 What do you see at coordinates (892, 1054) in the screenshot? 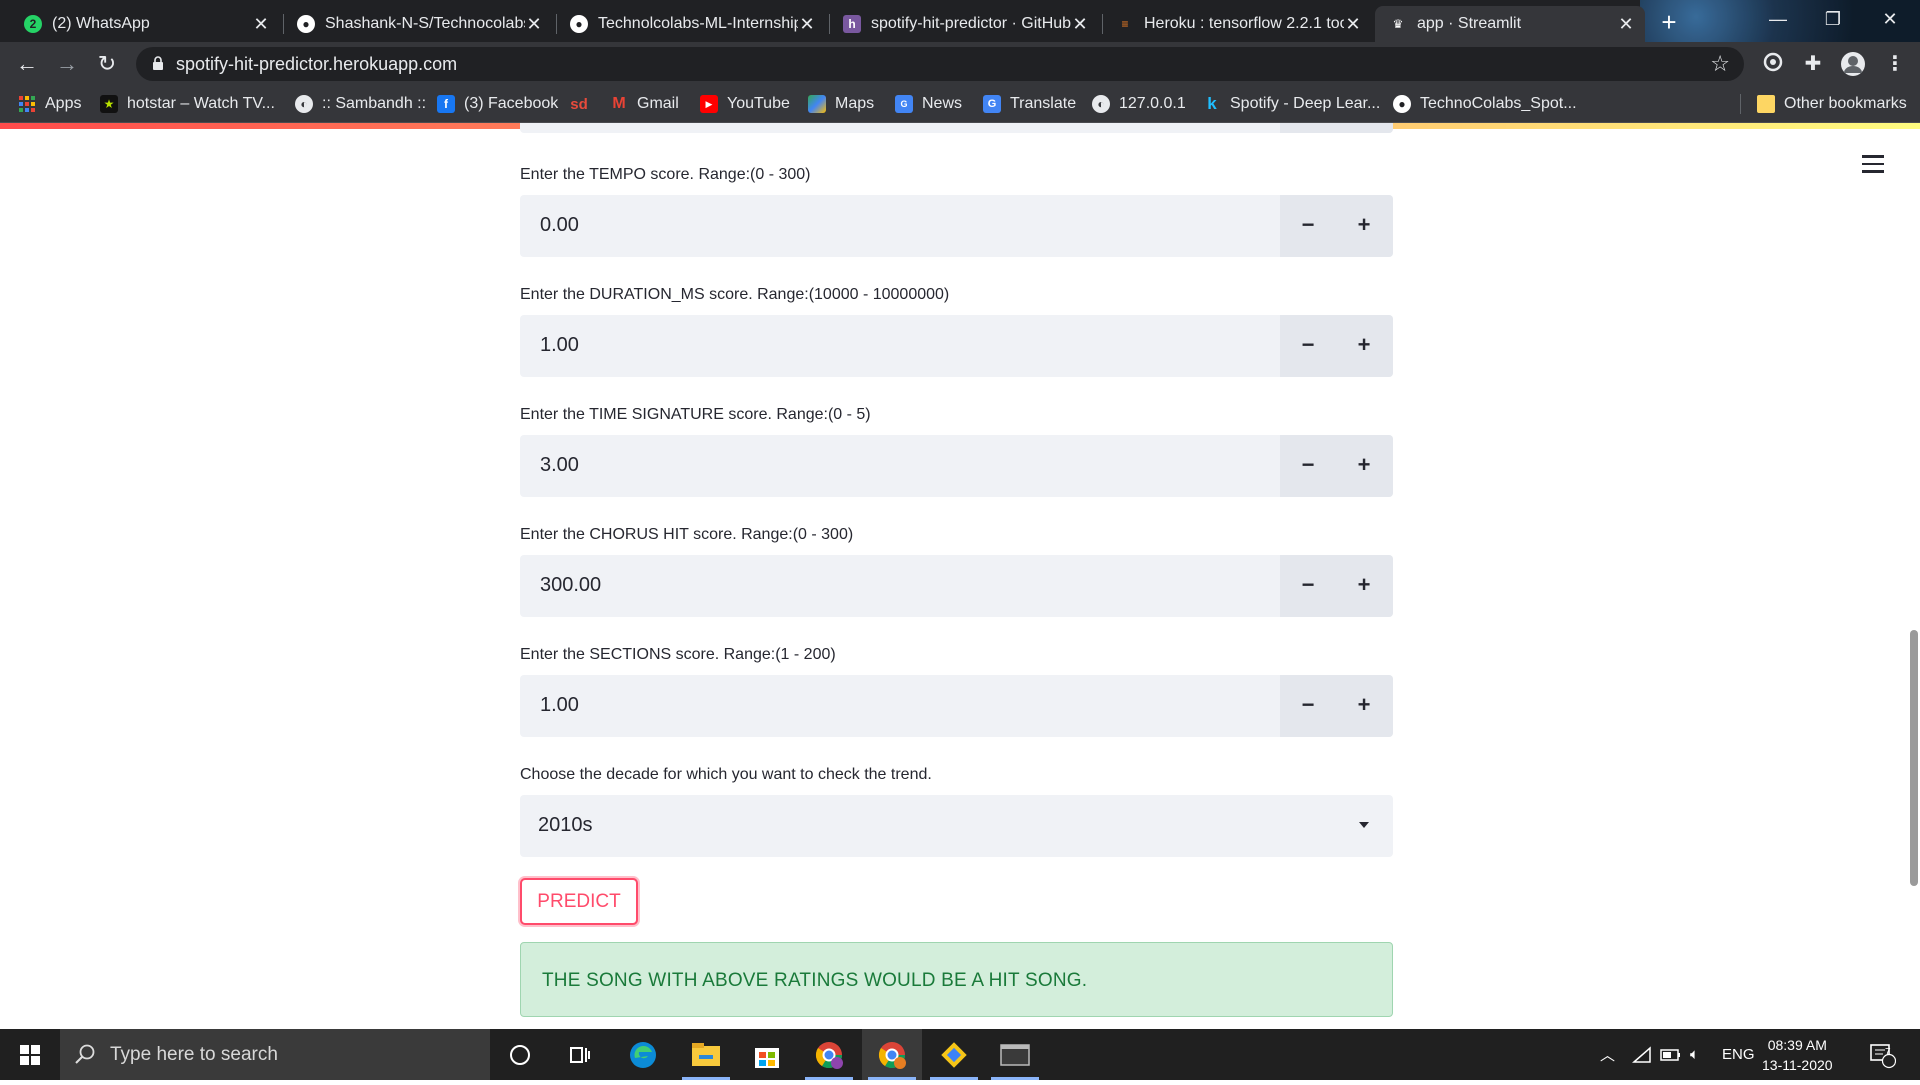
I see `chrome-active-icon` at bounding box center [892, 1054].